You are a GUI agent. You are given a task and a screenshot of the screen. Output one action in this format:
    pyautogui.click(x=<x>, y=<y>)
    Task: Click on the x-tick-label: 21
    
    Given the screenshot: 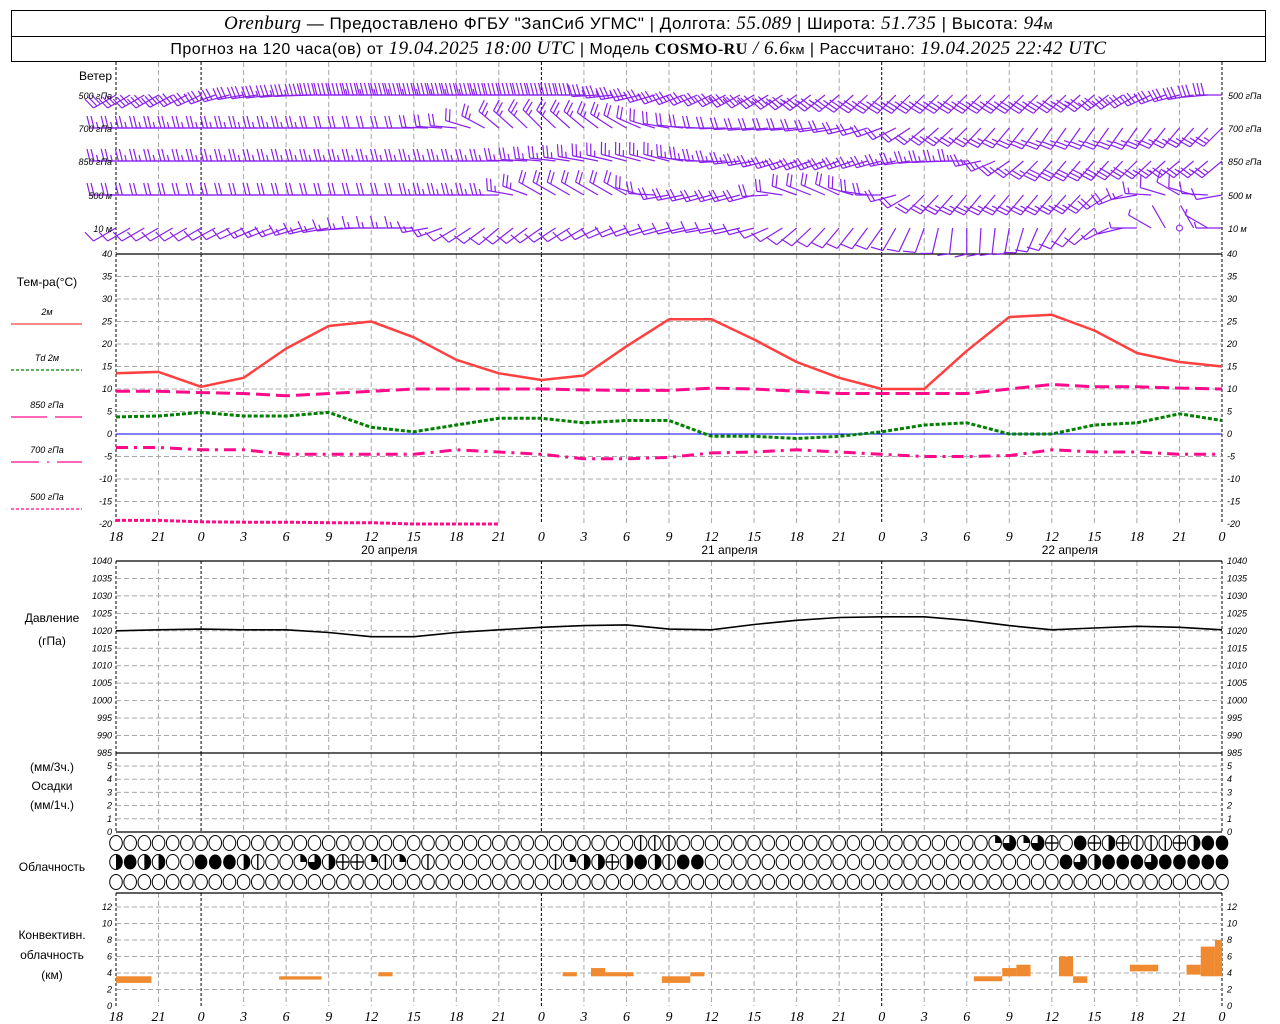 What is the action you would take?
    pyautogui.click(x=1179, y=1017)
    